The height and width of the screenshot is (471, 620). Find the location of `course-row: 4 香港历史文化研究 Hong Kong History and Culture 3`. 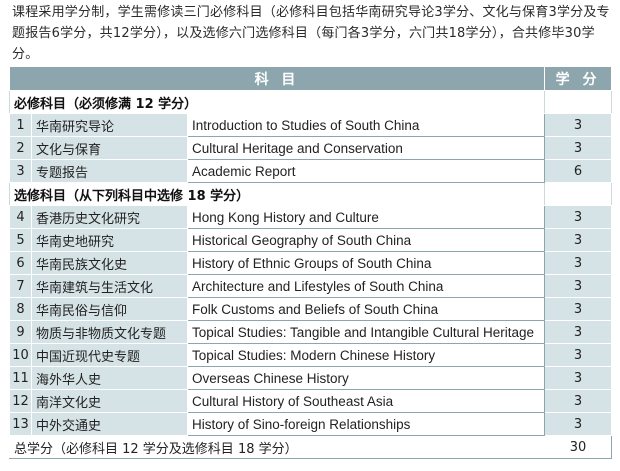

course-row: 4 香港历史文化研究 Hong Kong History and Culture 3 is located at coordinates (311, 217).